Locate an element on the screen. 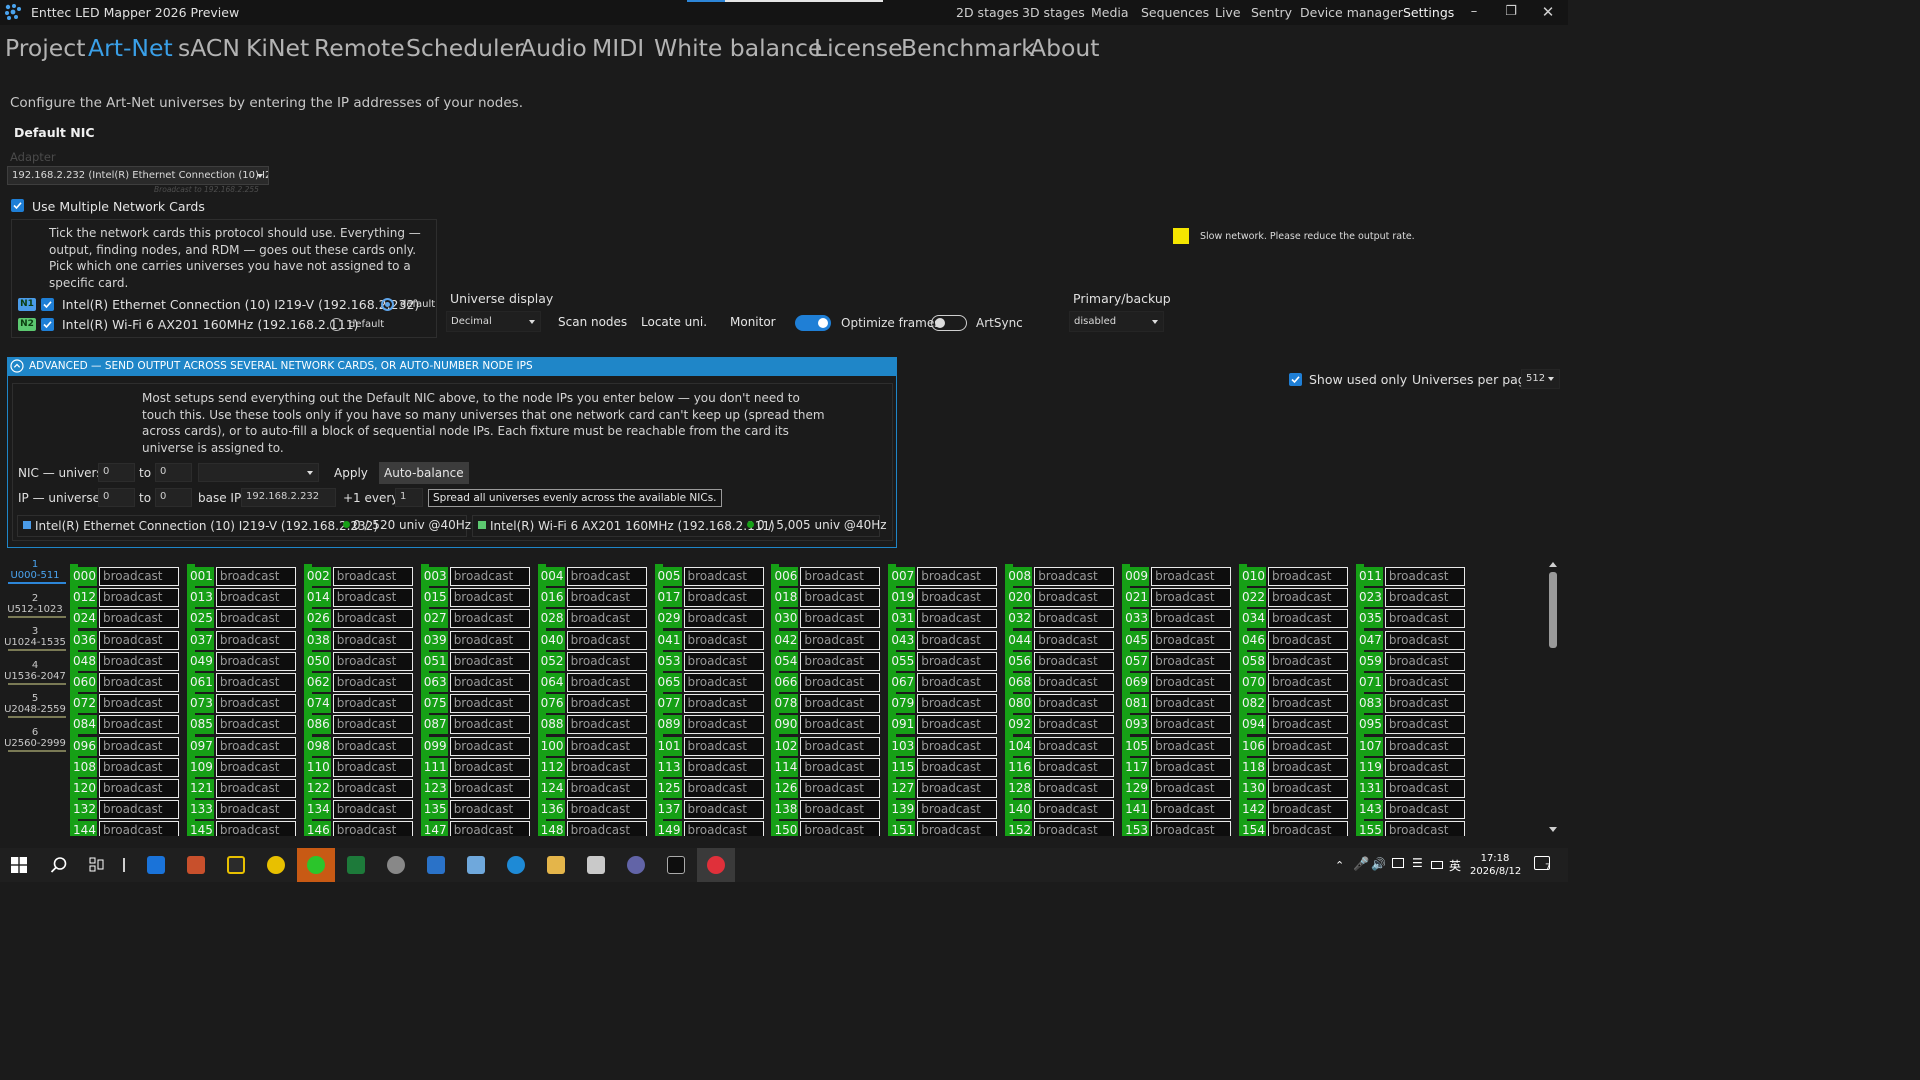  nic-range-from-input: 0 is located at coordinates (116, 472).